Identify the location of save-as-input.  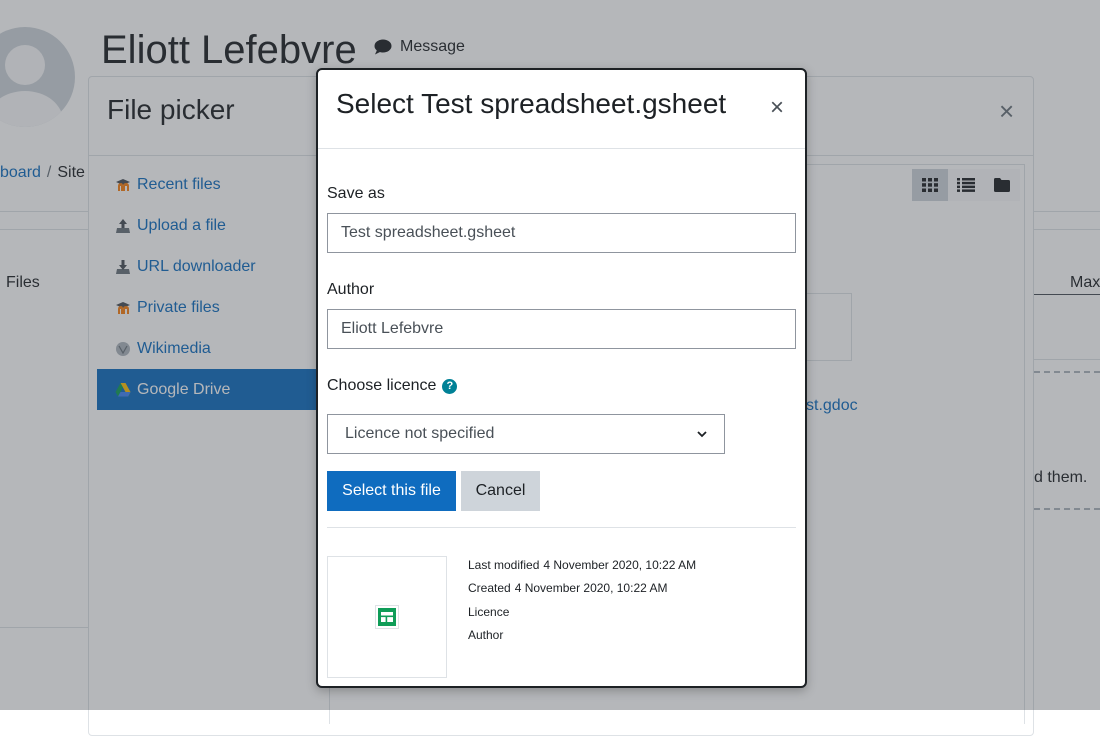
(561, 233).